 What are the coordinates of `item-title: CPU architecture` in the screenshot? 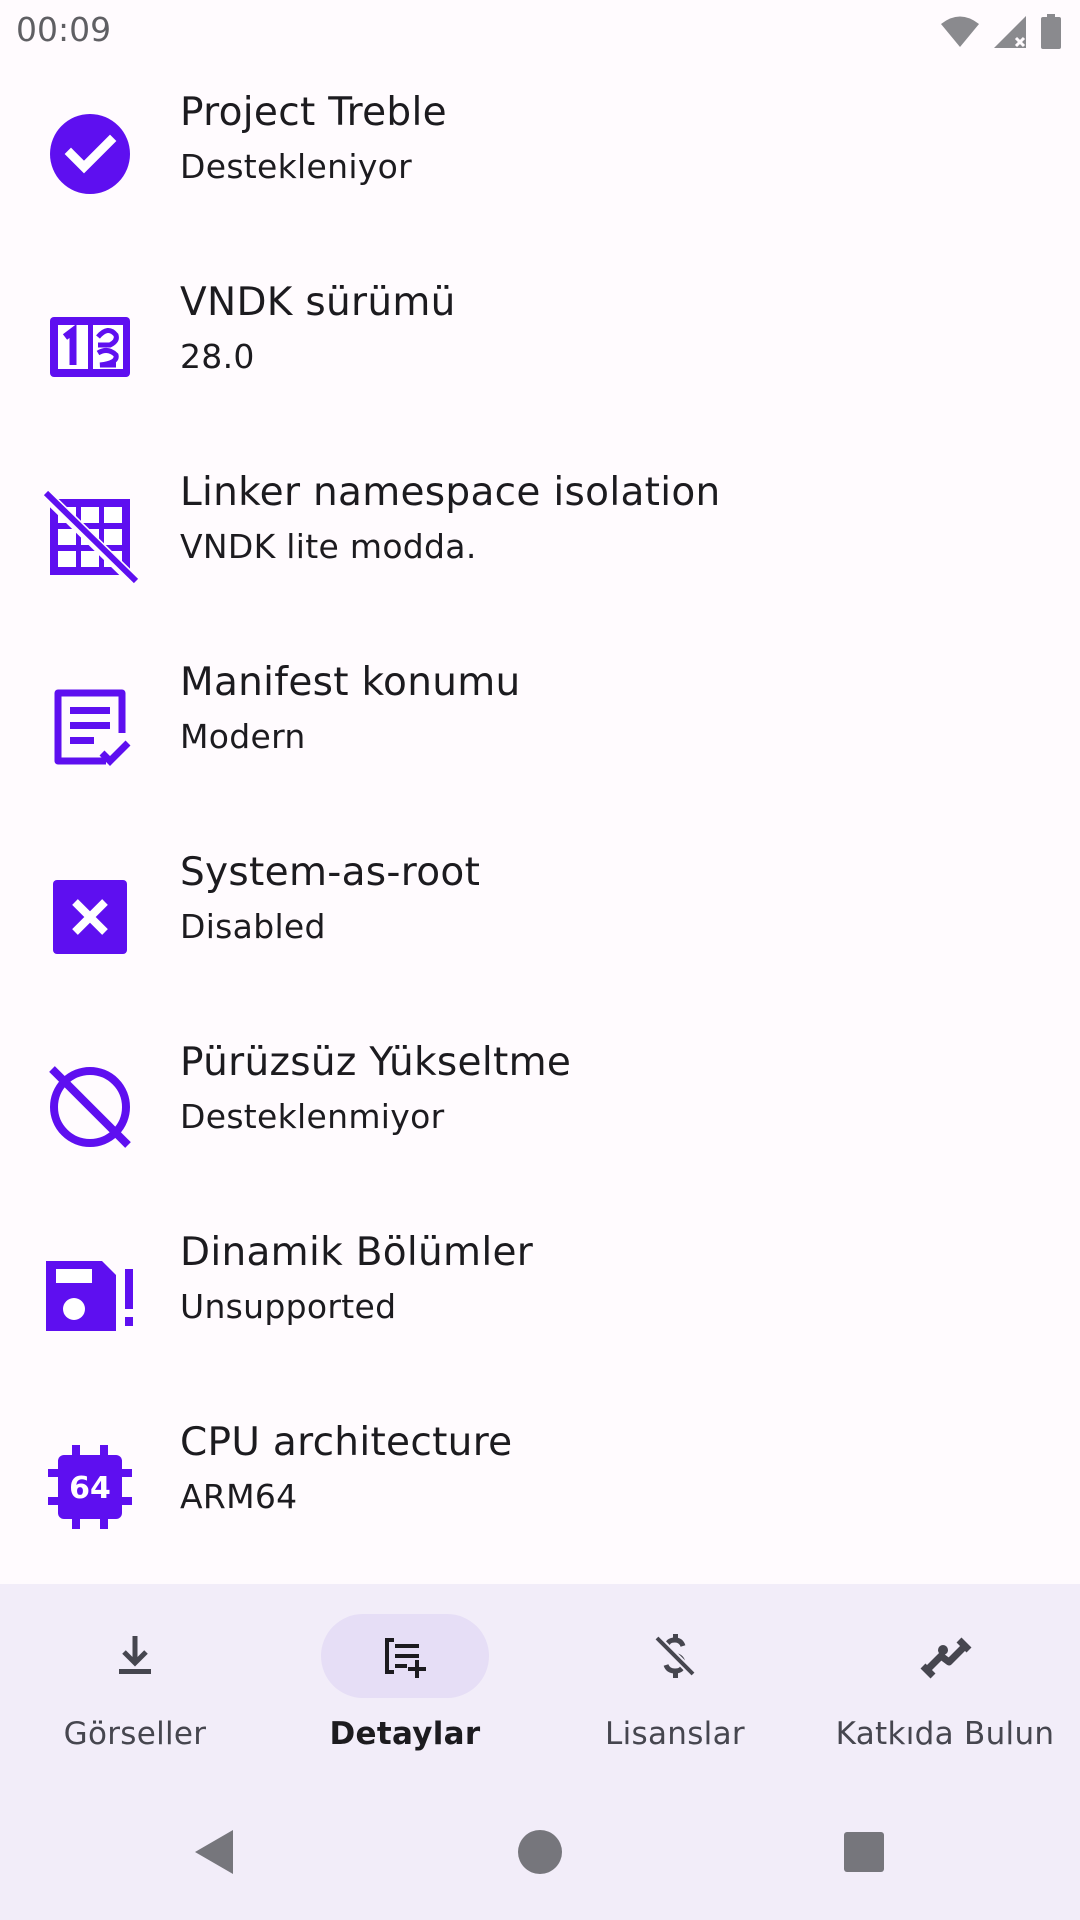 It's located at (346, 1442).